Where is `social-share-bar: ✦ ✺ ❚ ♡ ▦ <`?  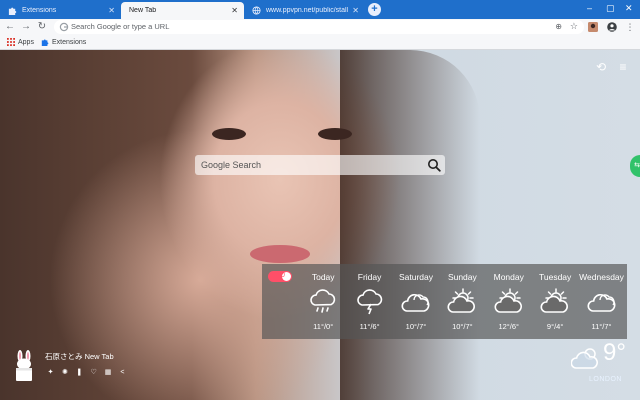
social-share-bar: ✦ ✺ ❚ ♡ ▦ < is located at coordinates (88, 373).